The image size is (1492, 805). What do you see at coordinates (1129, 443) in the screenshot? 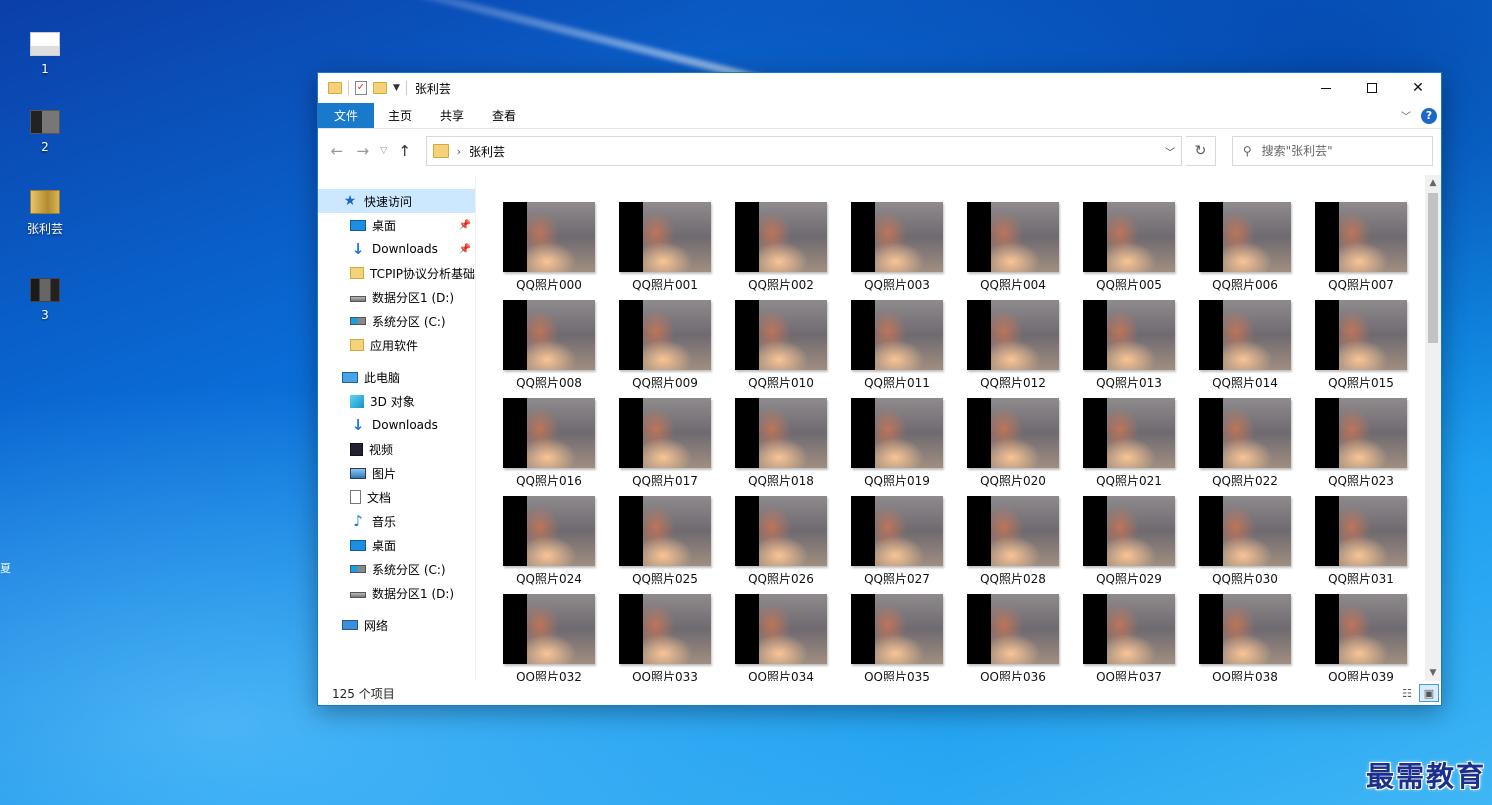
I see `file-item: QQ照片021` at bounding box center [1129, 443].